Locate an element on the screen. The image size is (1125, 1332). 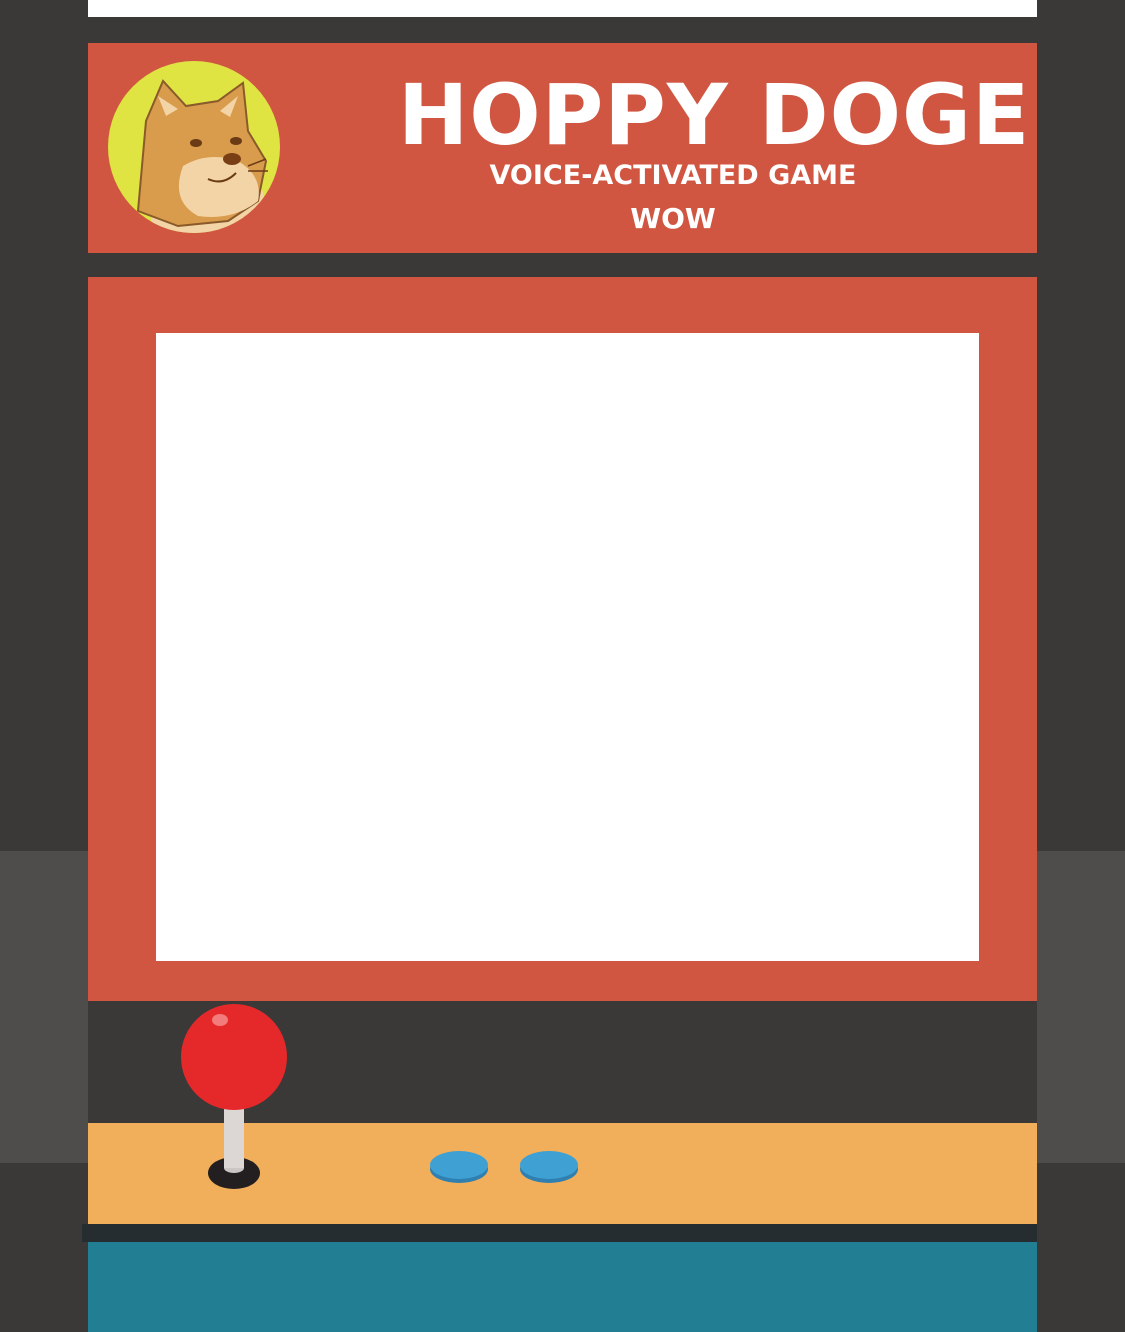
side-wall-left is located at coordinates (44, 1007).